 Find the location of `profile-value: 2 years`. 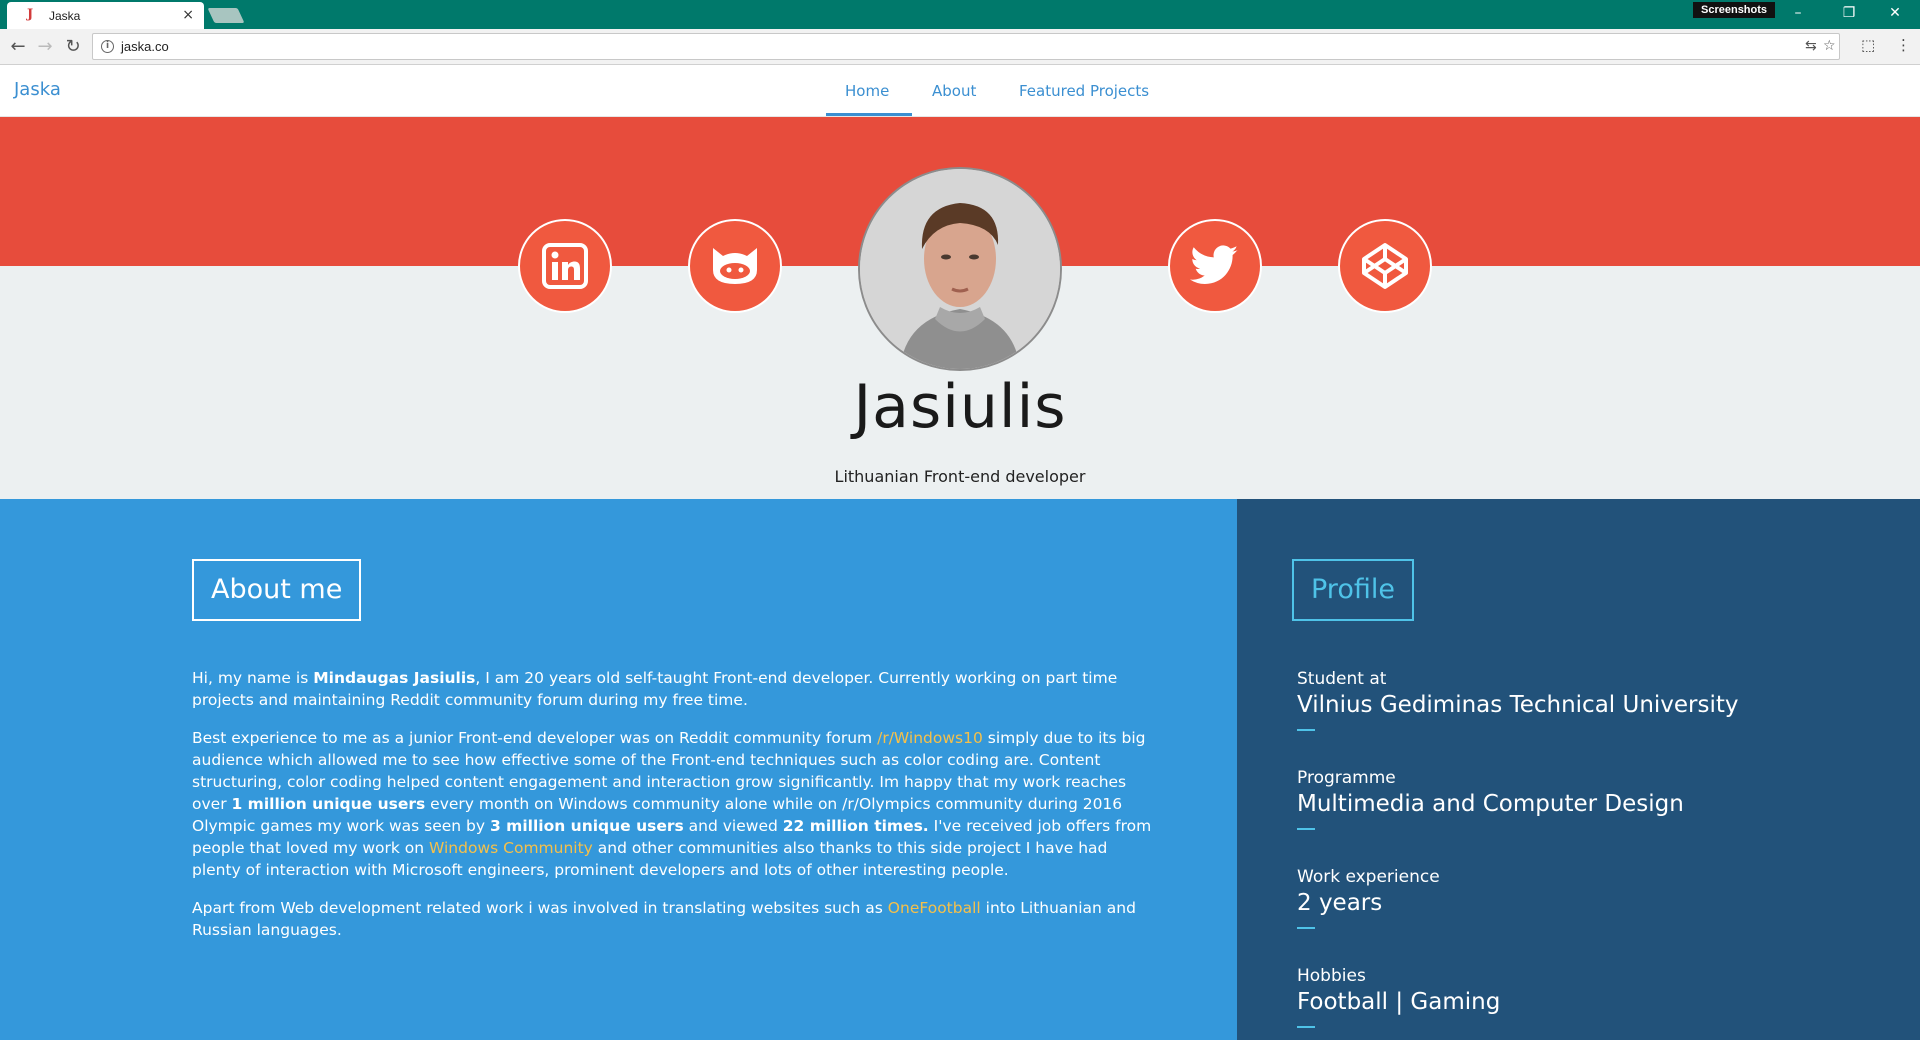

profile-value: 2 years is located at coordinates (1340, 903).